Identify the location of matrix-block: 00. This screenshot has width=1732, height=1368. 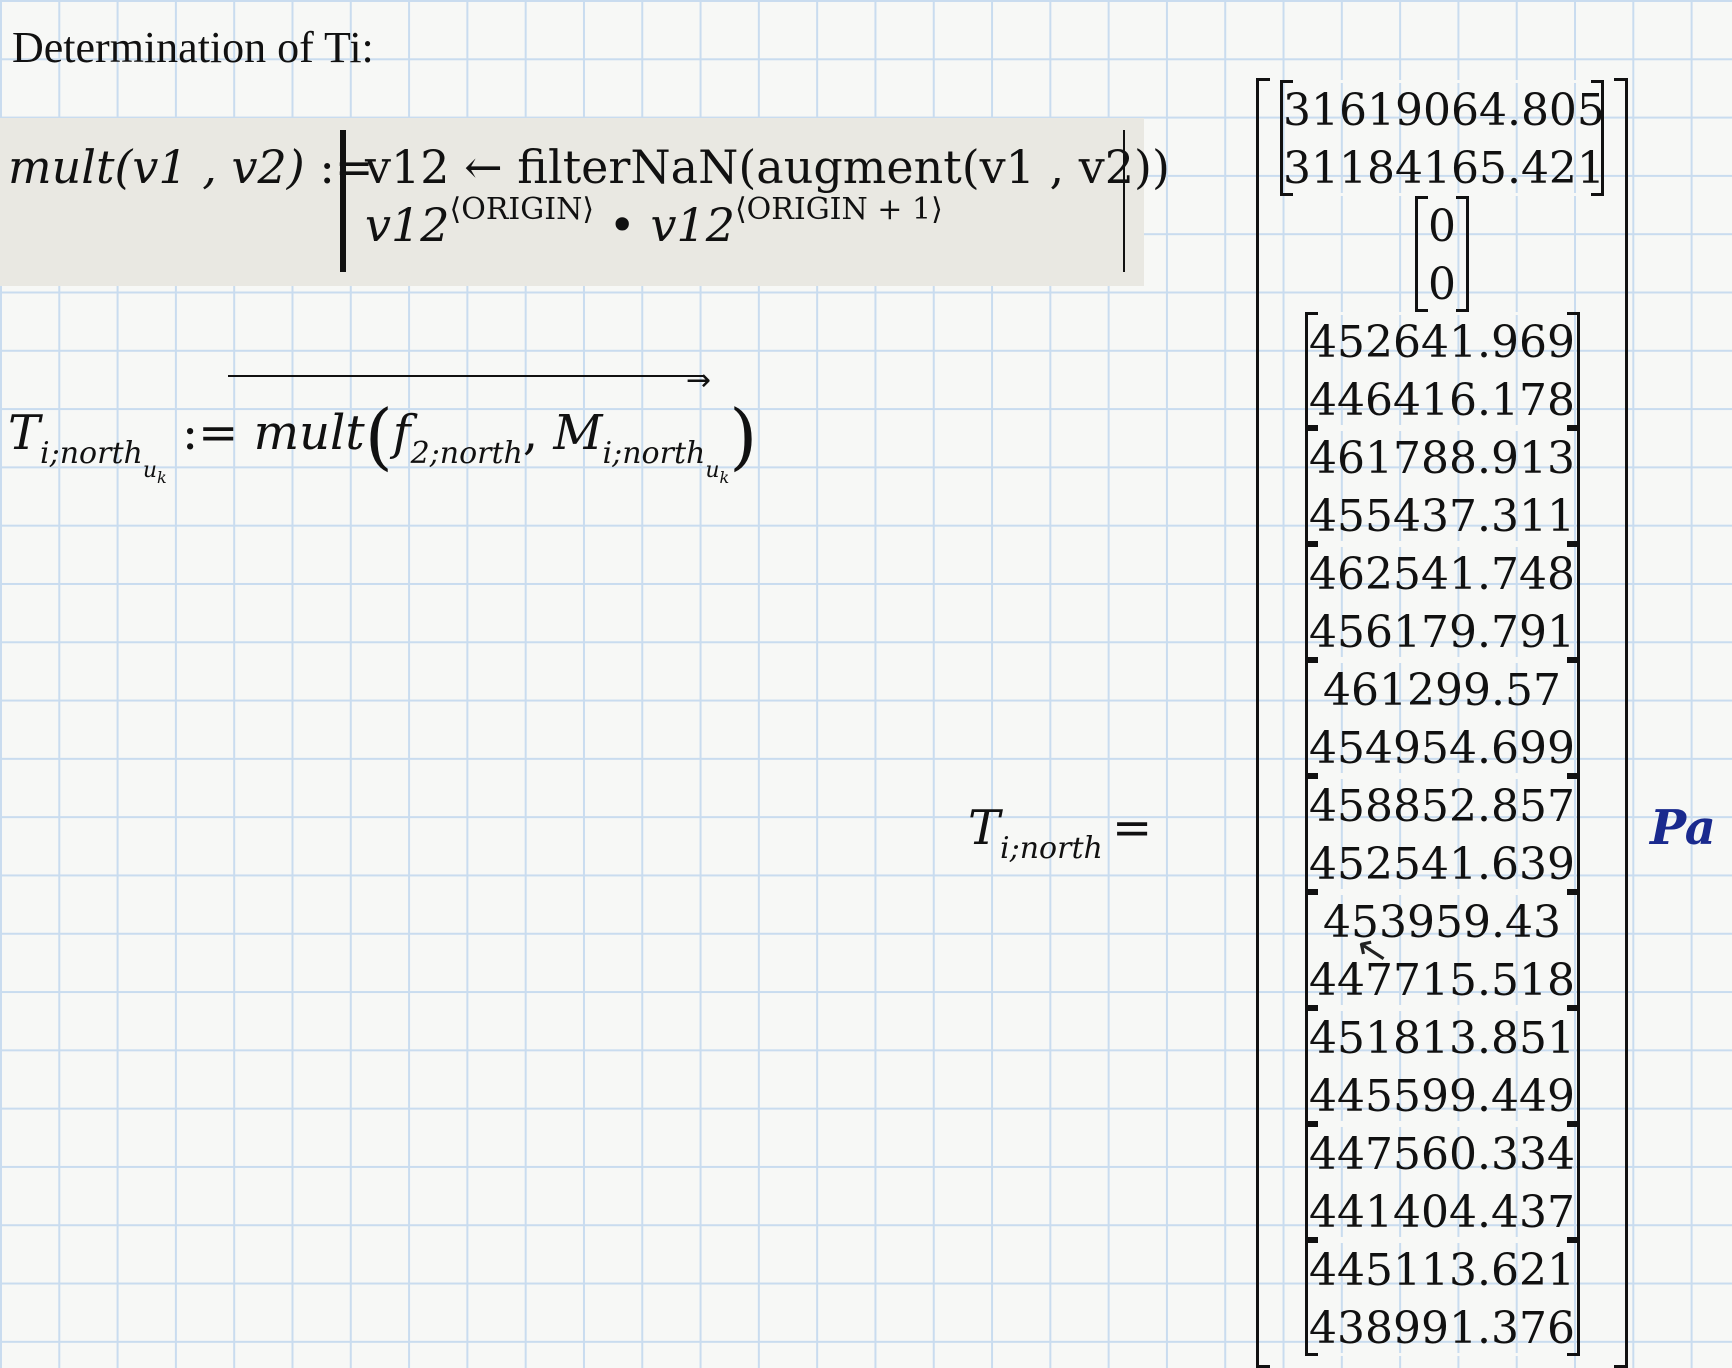
(1442, 254).